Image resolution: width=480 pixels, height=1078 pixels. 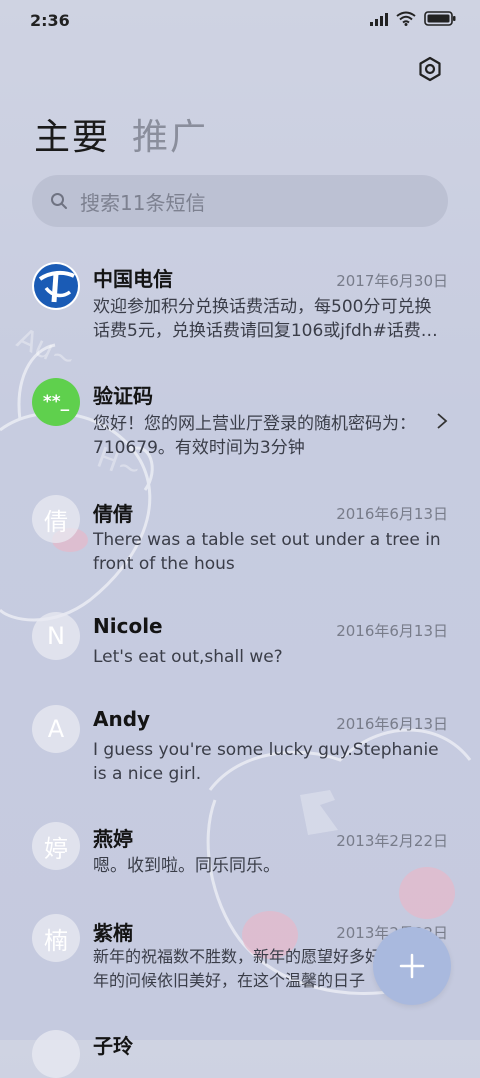 I want to click on new-message-button, so click(x=412, y=966).